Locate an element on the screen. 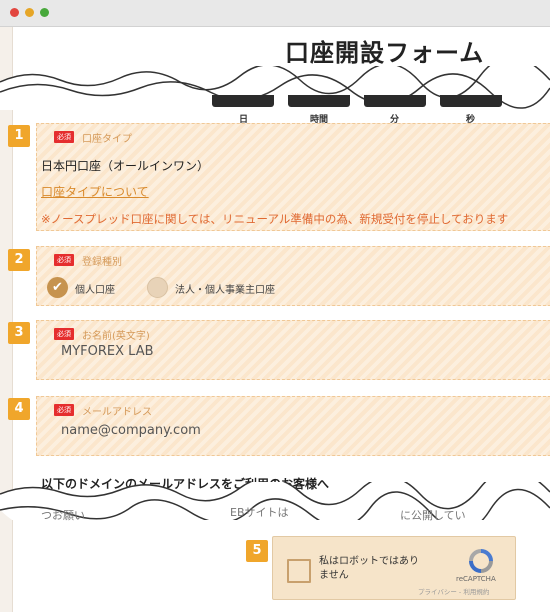 The image size is (550, 612). recaptcha-label-line2: ません is located at coordinates (334, 575).